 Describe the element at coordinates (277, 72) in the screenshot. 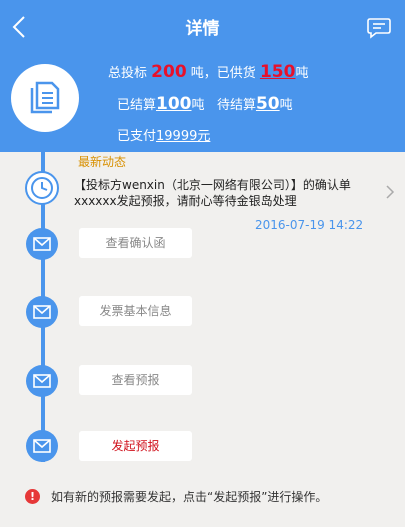

I see `supplied-value: 150` at that location.